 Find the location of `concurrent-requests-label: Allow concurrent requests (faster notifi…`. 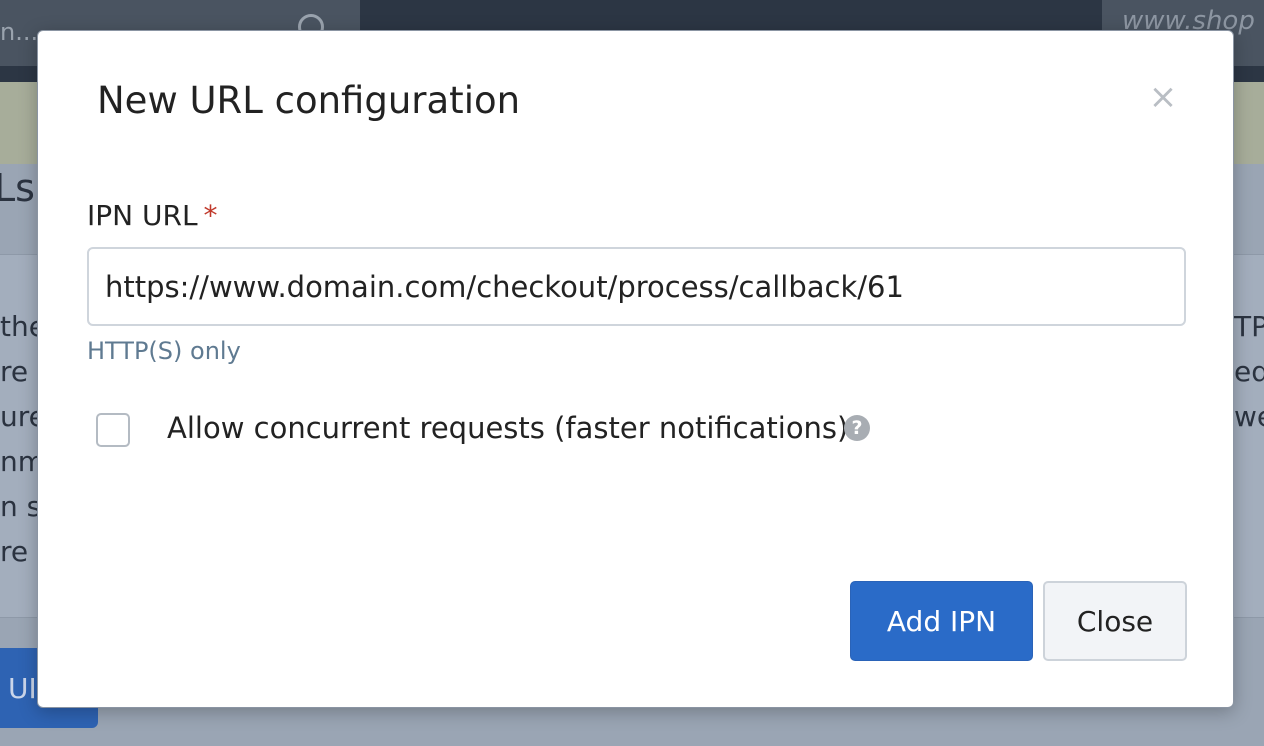

concurrent-requests-label: Allow concurrent requests (faster notifi… is located at coordinates (507, 428).